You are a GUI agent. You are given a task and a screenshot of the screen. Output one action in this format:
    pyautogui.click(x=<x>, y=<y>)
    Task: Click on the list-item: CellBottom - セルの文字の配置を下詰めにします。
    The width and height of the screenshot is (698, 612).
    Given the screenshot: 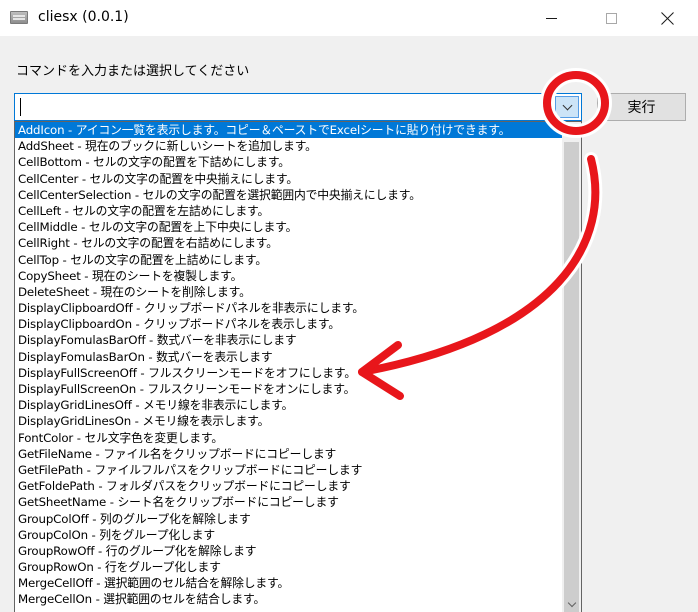 What is the action you would take?
    pyautogui.click(x=289, y=162)
    